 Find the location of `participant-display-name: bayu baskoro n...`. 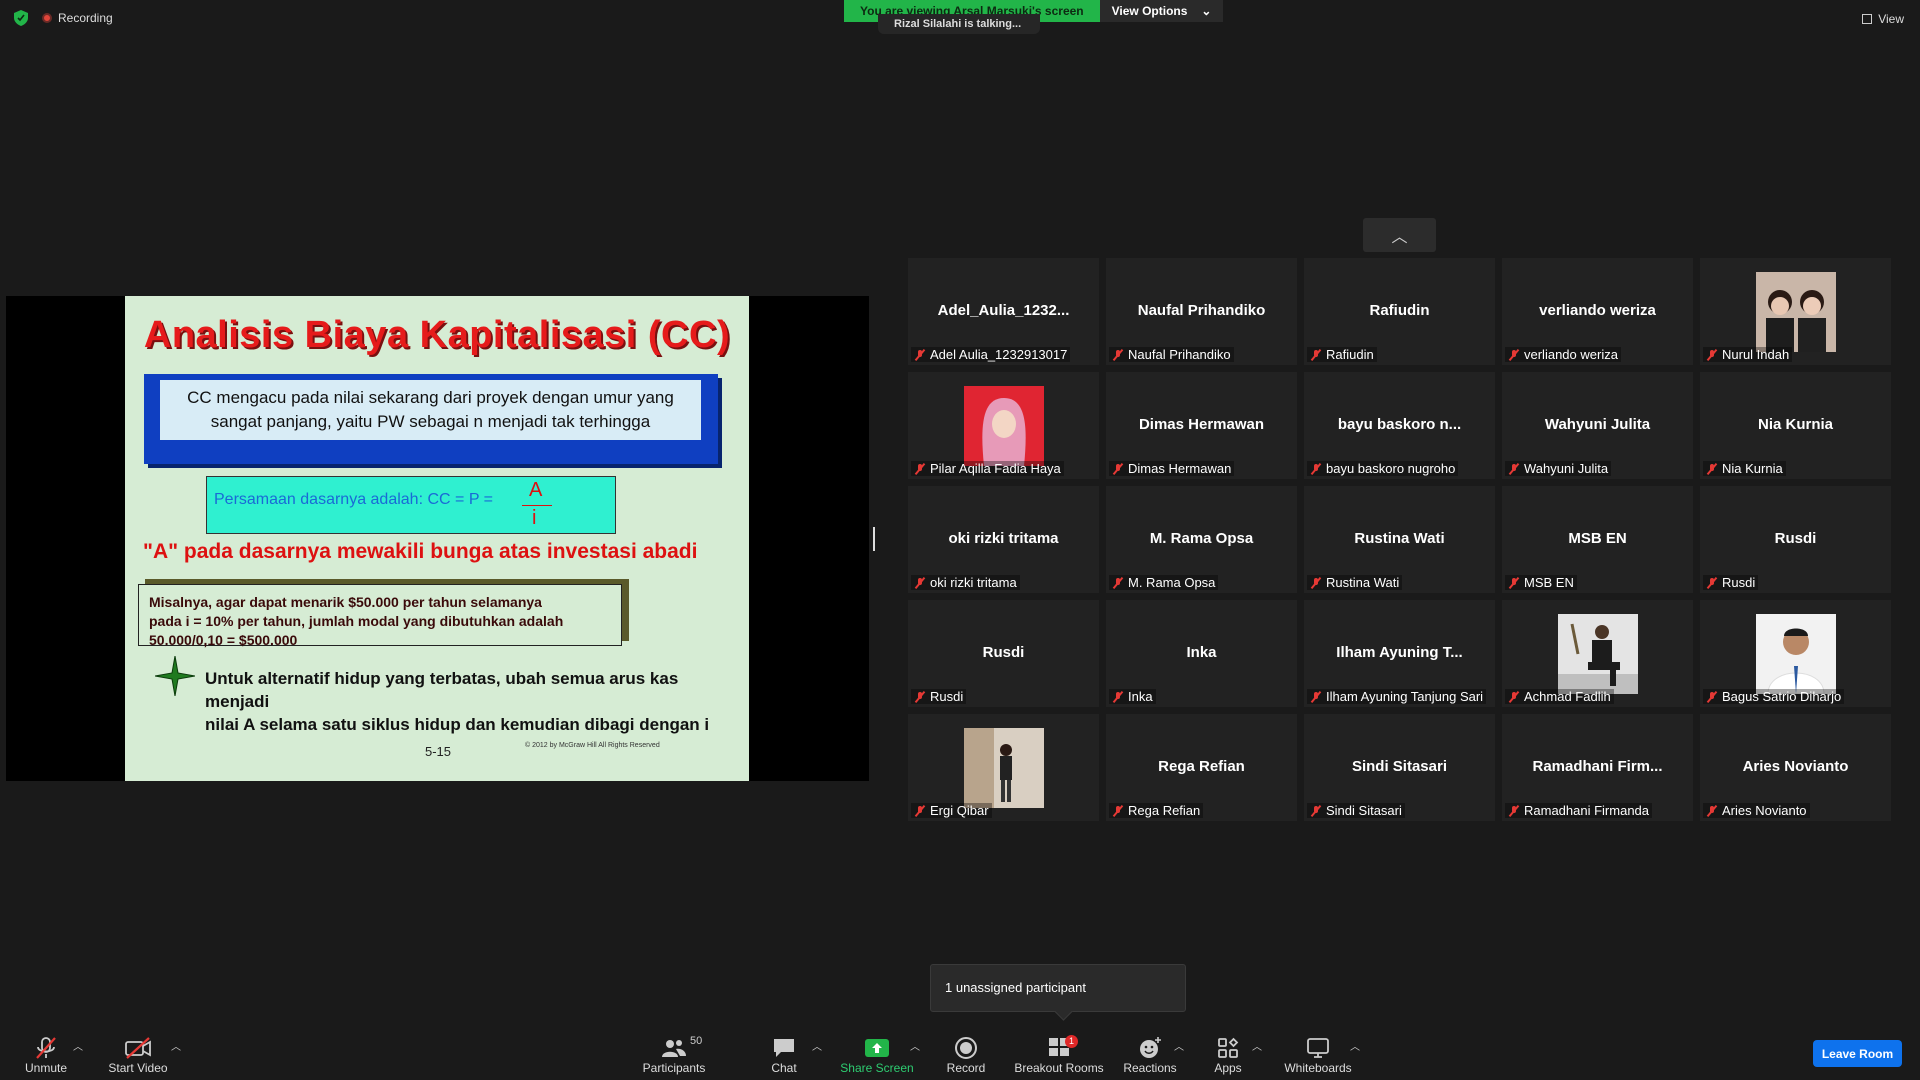

participant-display-name: bayu baskoro n... is located at coordinates (1399, 424).